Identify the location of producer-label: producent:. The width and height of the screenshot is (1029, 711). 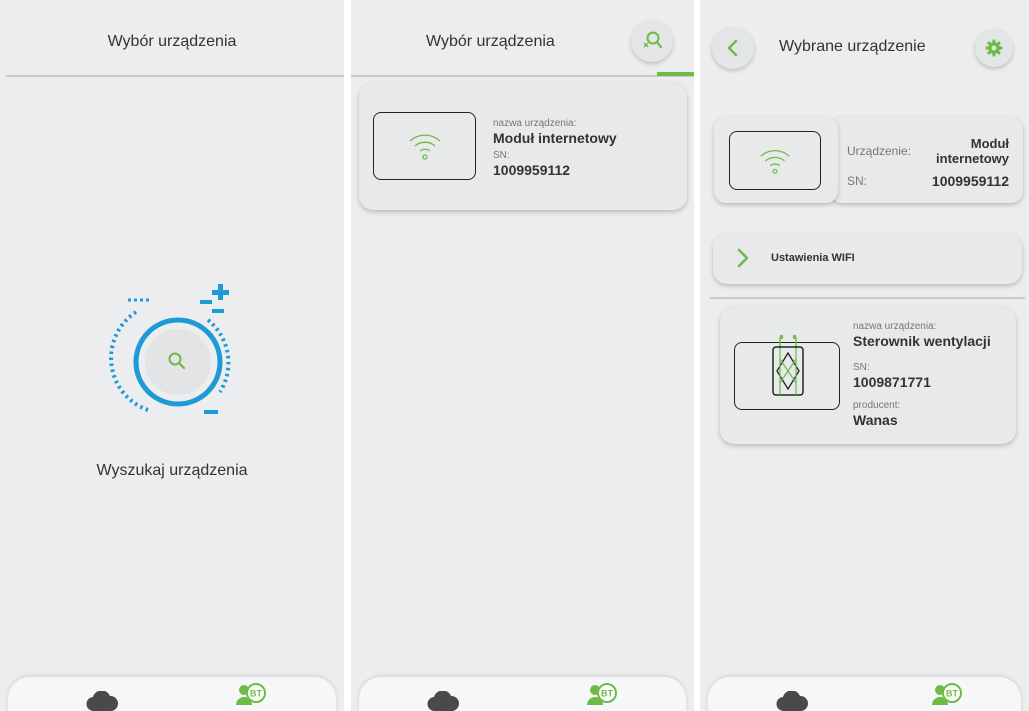
(877, 405).